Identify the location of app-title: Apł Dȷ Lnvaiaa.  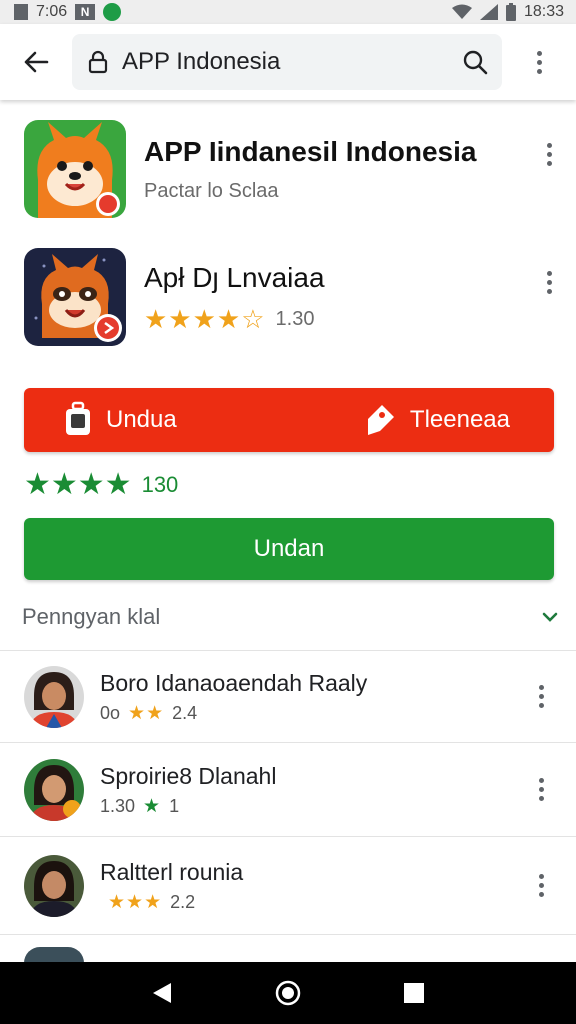
(234, 277).